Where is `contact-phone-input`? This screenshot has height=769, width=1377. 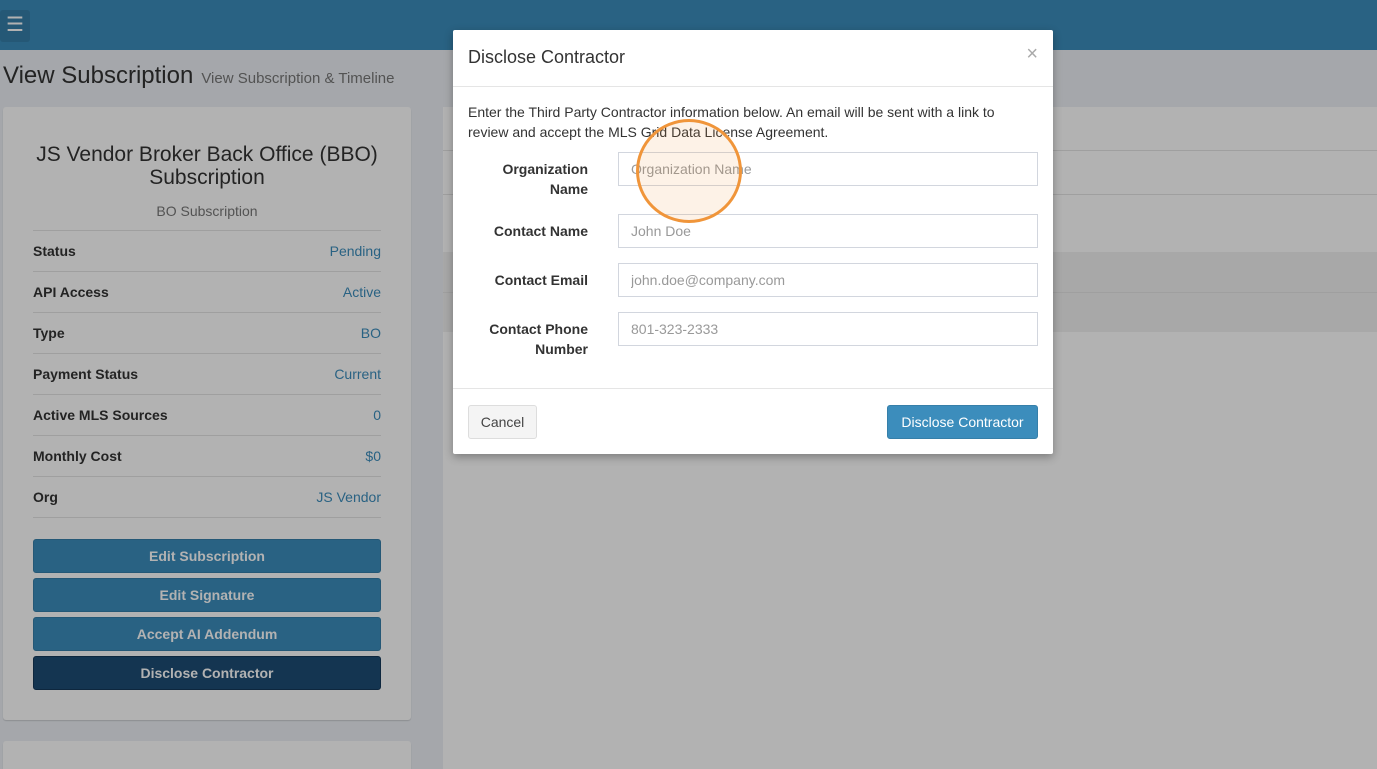 contact-phone-input is located at coordinates (828, 329).